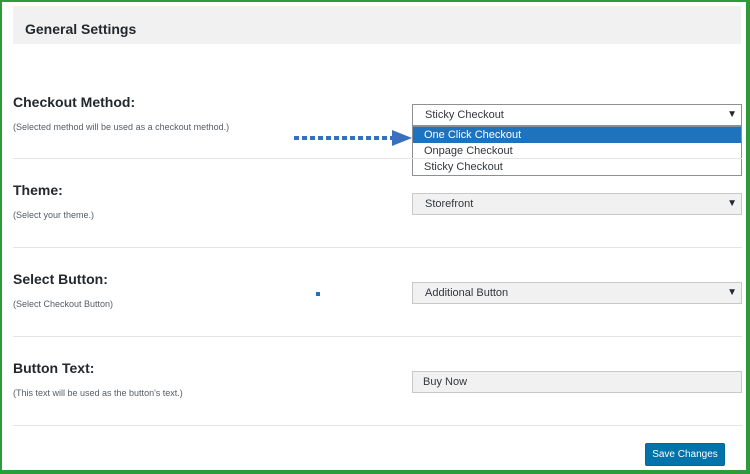  I want to click on option-one-click-checkout: One Click Checkout, so click(577, 135).